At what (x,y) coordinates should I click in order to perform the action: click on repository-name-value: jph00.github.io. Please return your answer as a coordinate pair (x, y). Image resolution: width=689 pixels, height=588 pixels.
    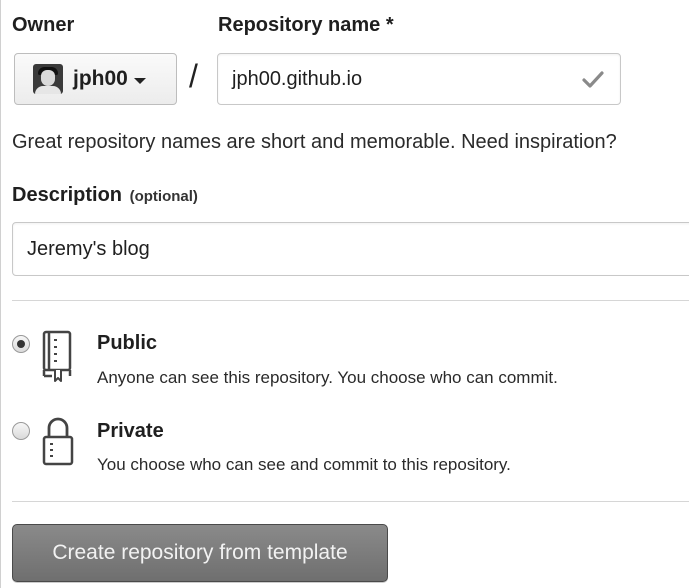
    Looking at the image, I should click on (297, 78).